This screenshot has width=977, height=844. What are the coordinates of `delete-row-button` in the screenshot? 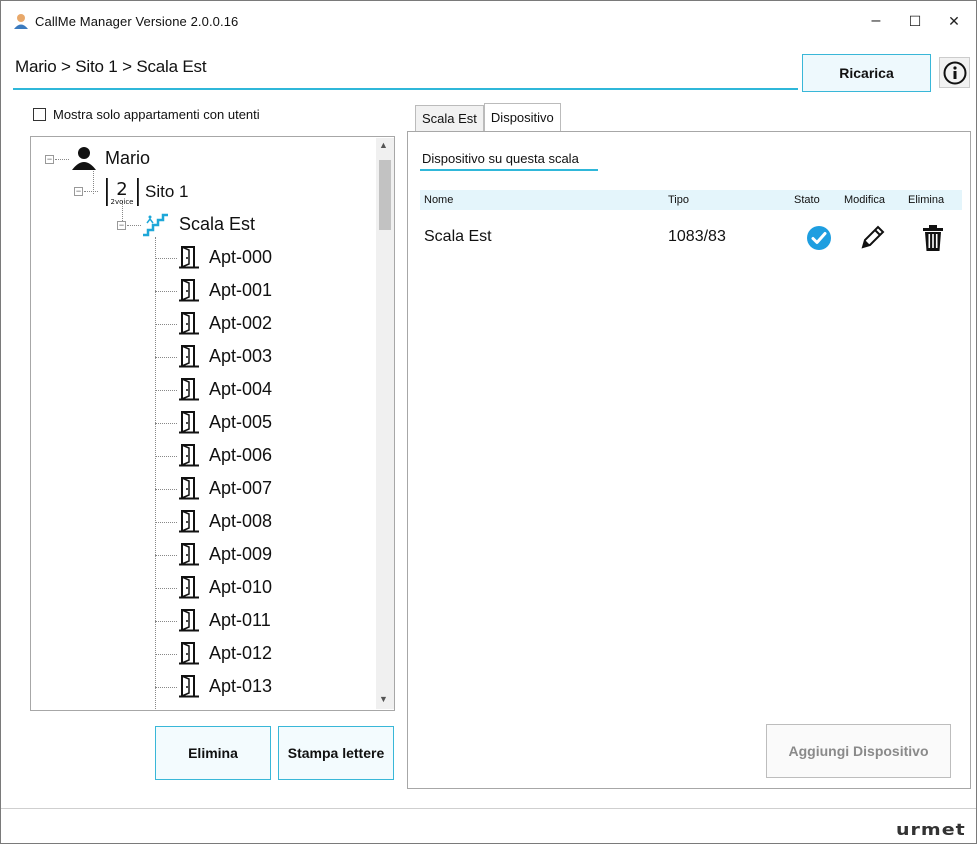 It's located at (933, 240).